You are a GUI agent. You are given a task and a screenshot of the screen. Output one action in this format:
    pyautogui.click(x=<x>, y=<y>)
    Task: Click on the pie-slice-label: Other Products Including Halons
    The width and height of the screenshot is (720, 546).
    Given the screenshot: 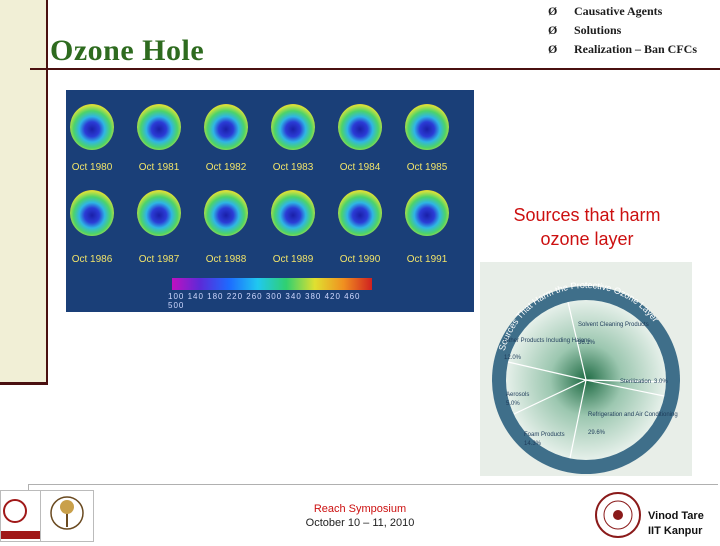 What is the action you would take?
    pyautogui.click(x=547, y=341)
    